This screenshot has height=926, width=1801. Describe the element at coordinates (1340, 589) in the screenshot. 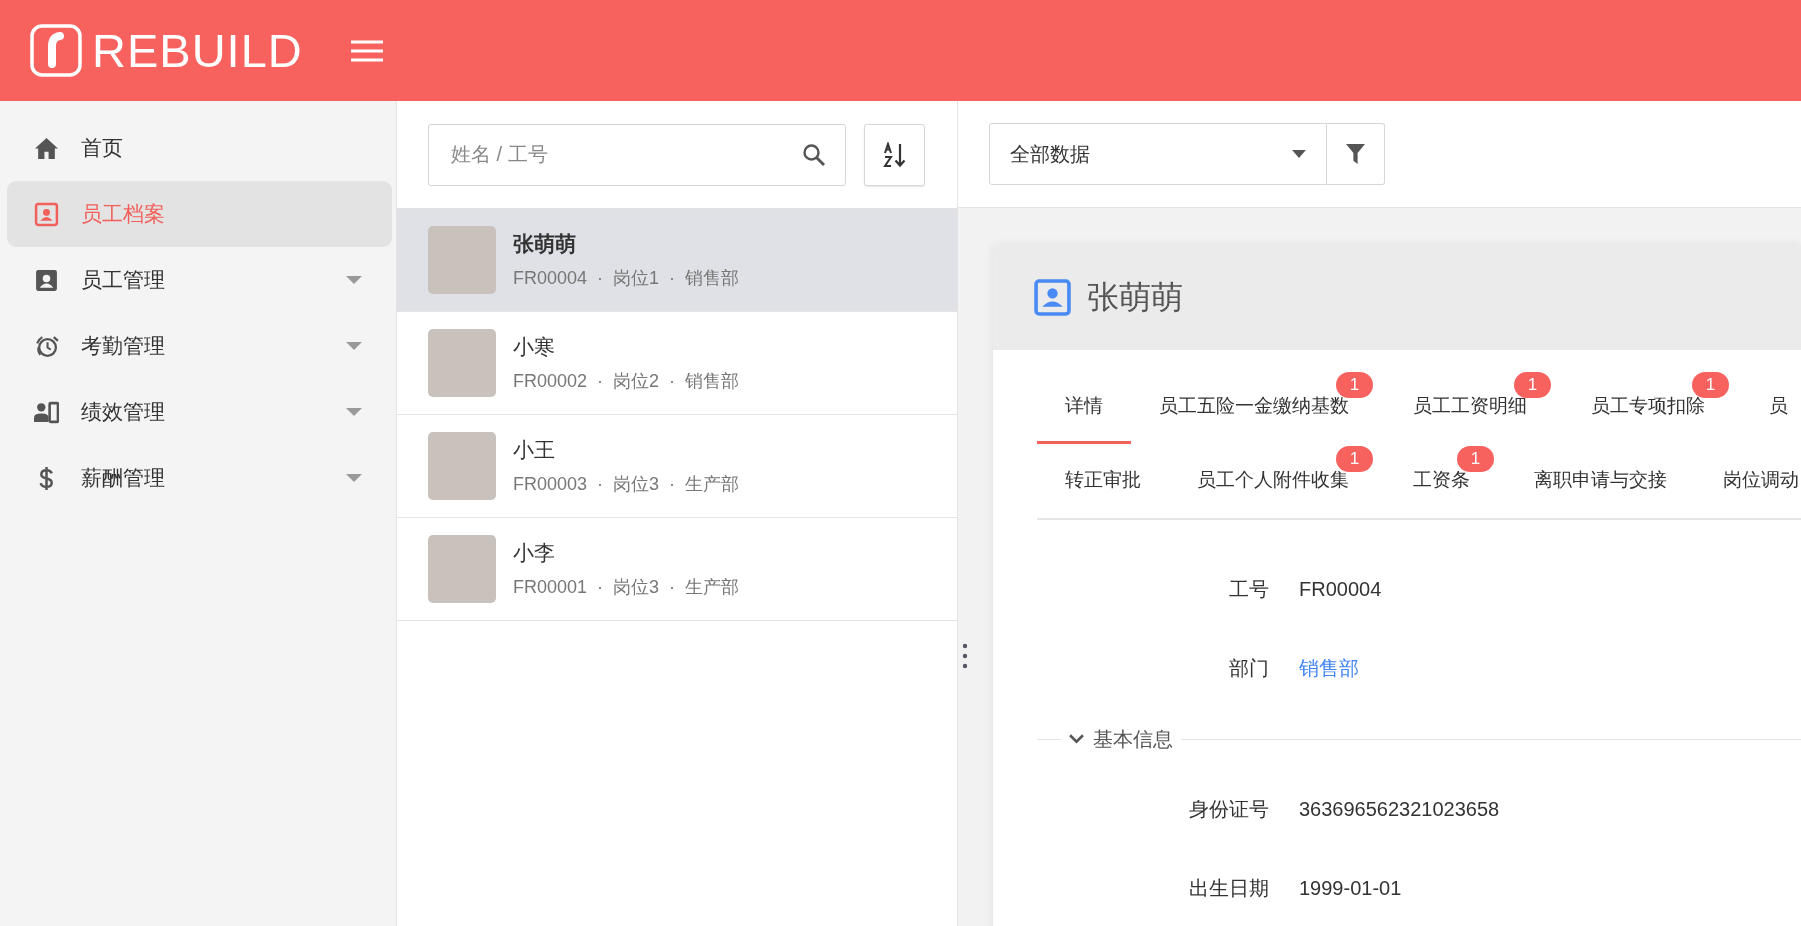

I see `field-value: FR00004` at that location.